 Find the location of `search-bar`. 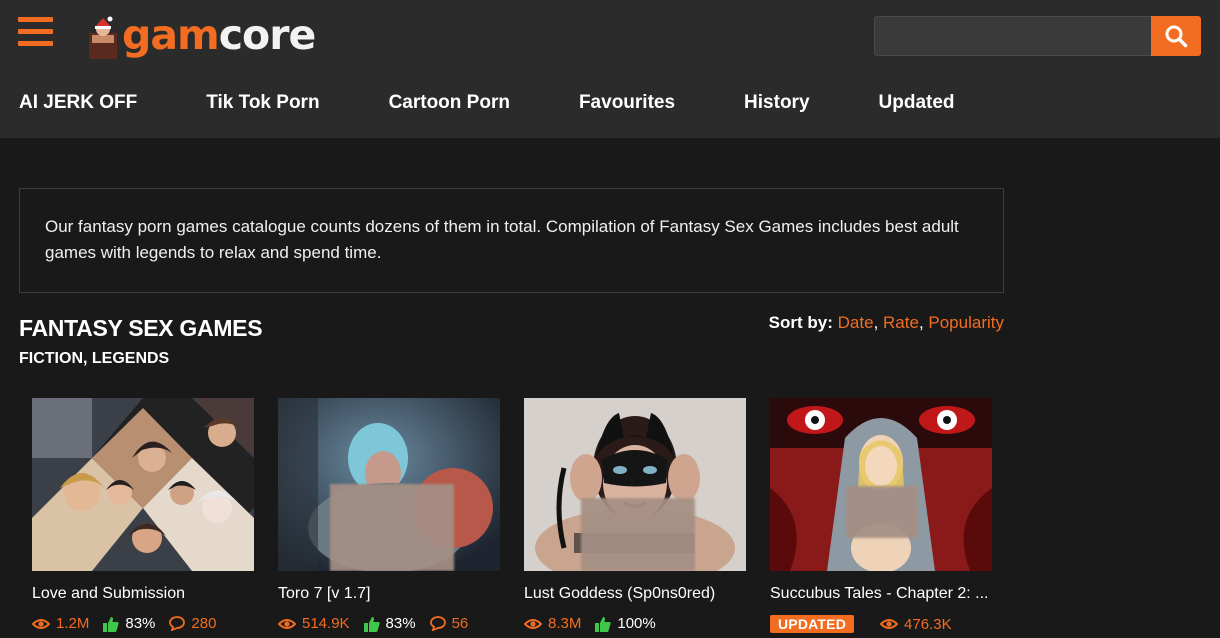

search-bar is located at coordinates (1037, 36).